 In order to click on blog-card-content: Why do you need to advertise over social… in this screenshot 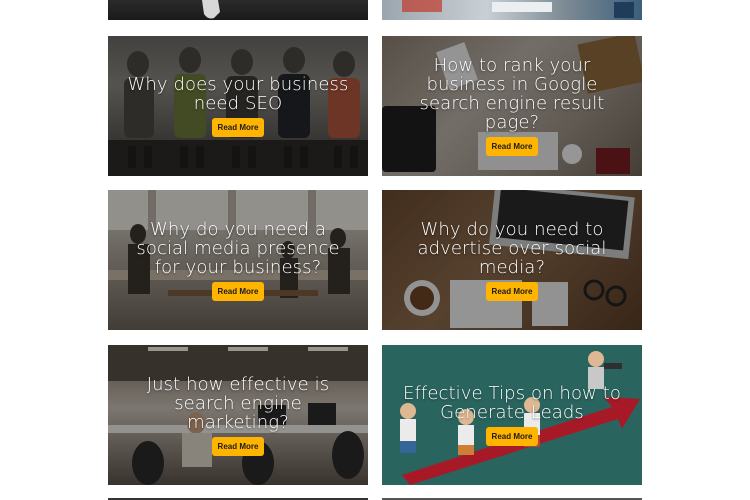, I will do `click(512, 260)`.